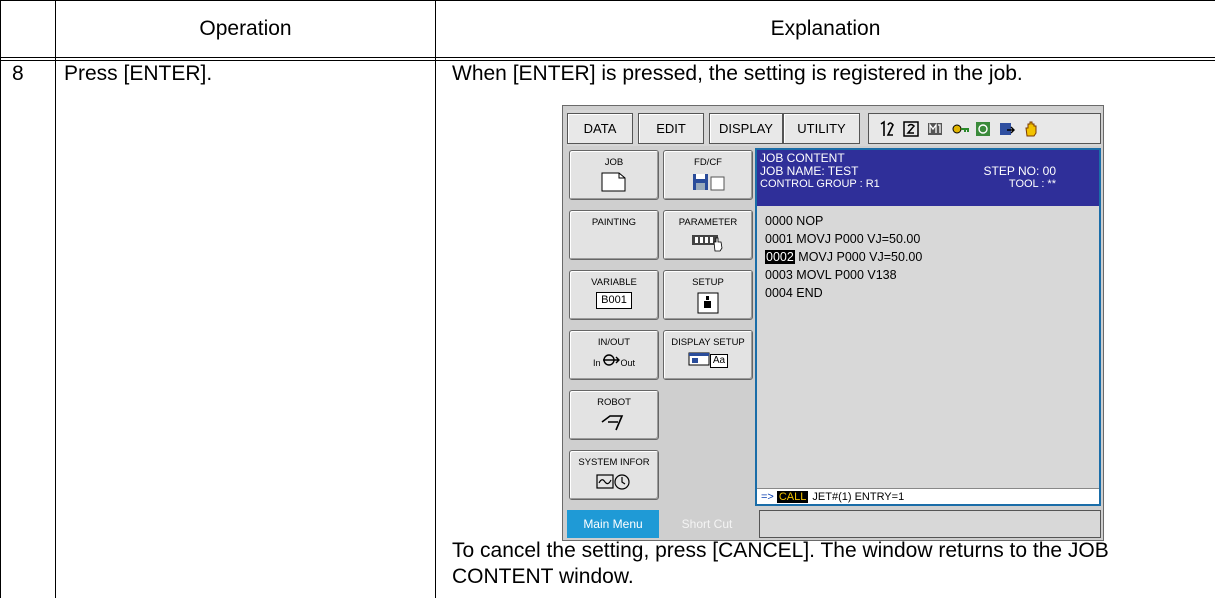  I want to click on header-rule-double, so click(607, 60).